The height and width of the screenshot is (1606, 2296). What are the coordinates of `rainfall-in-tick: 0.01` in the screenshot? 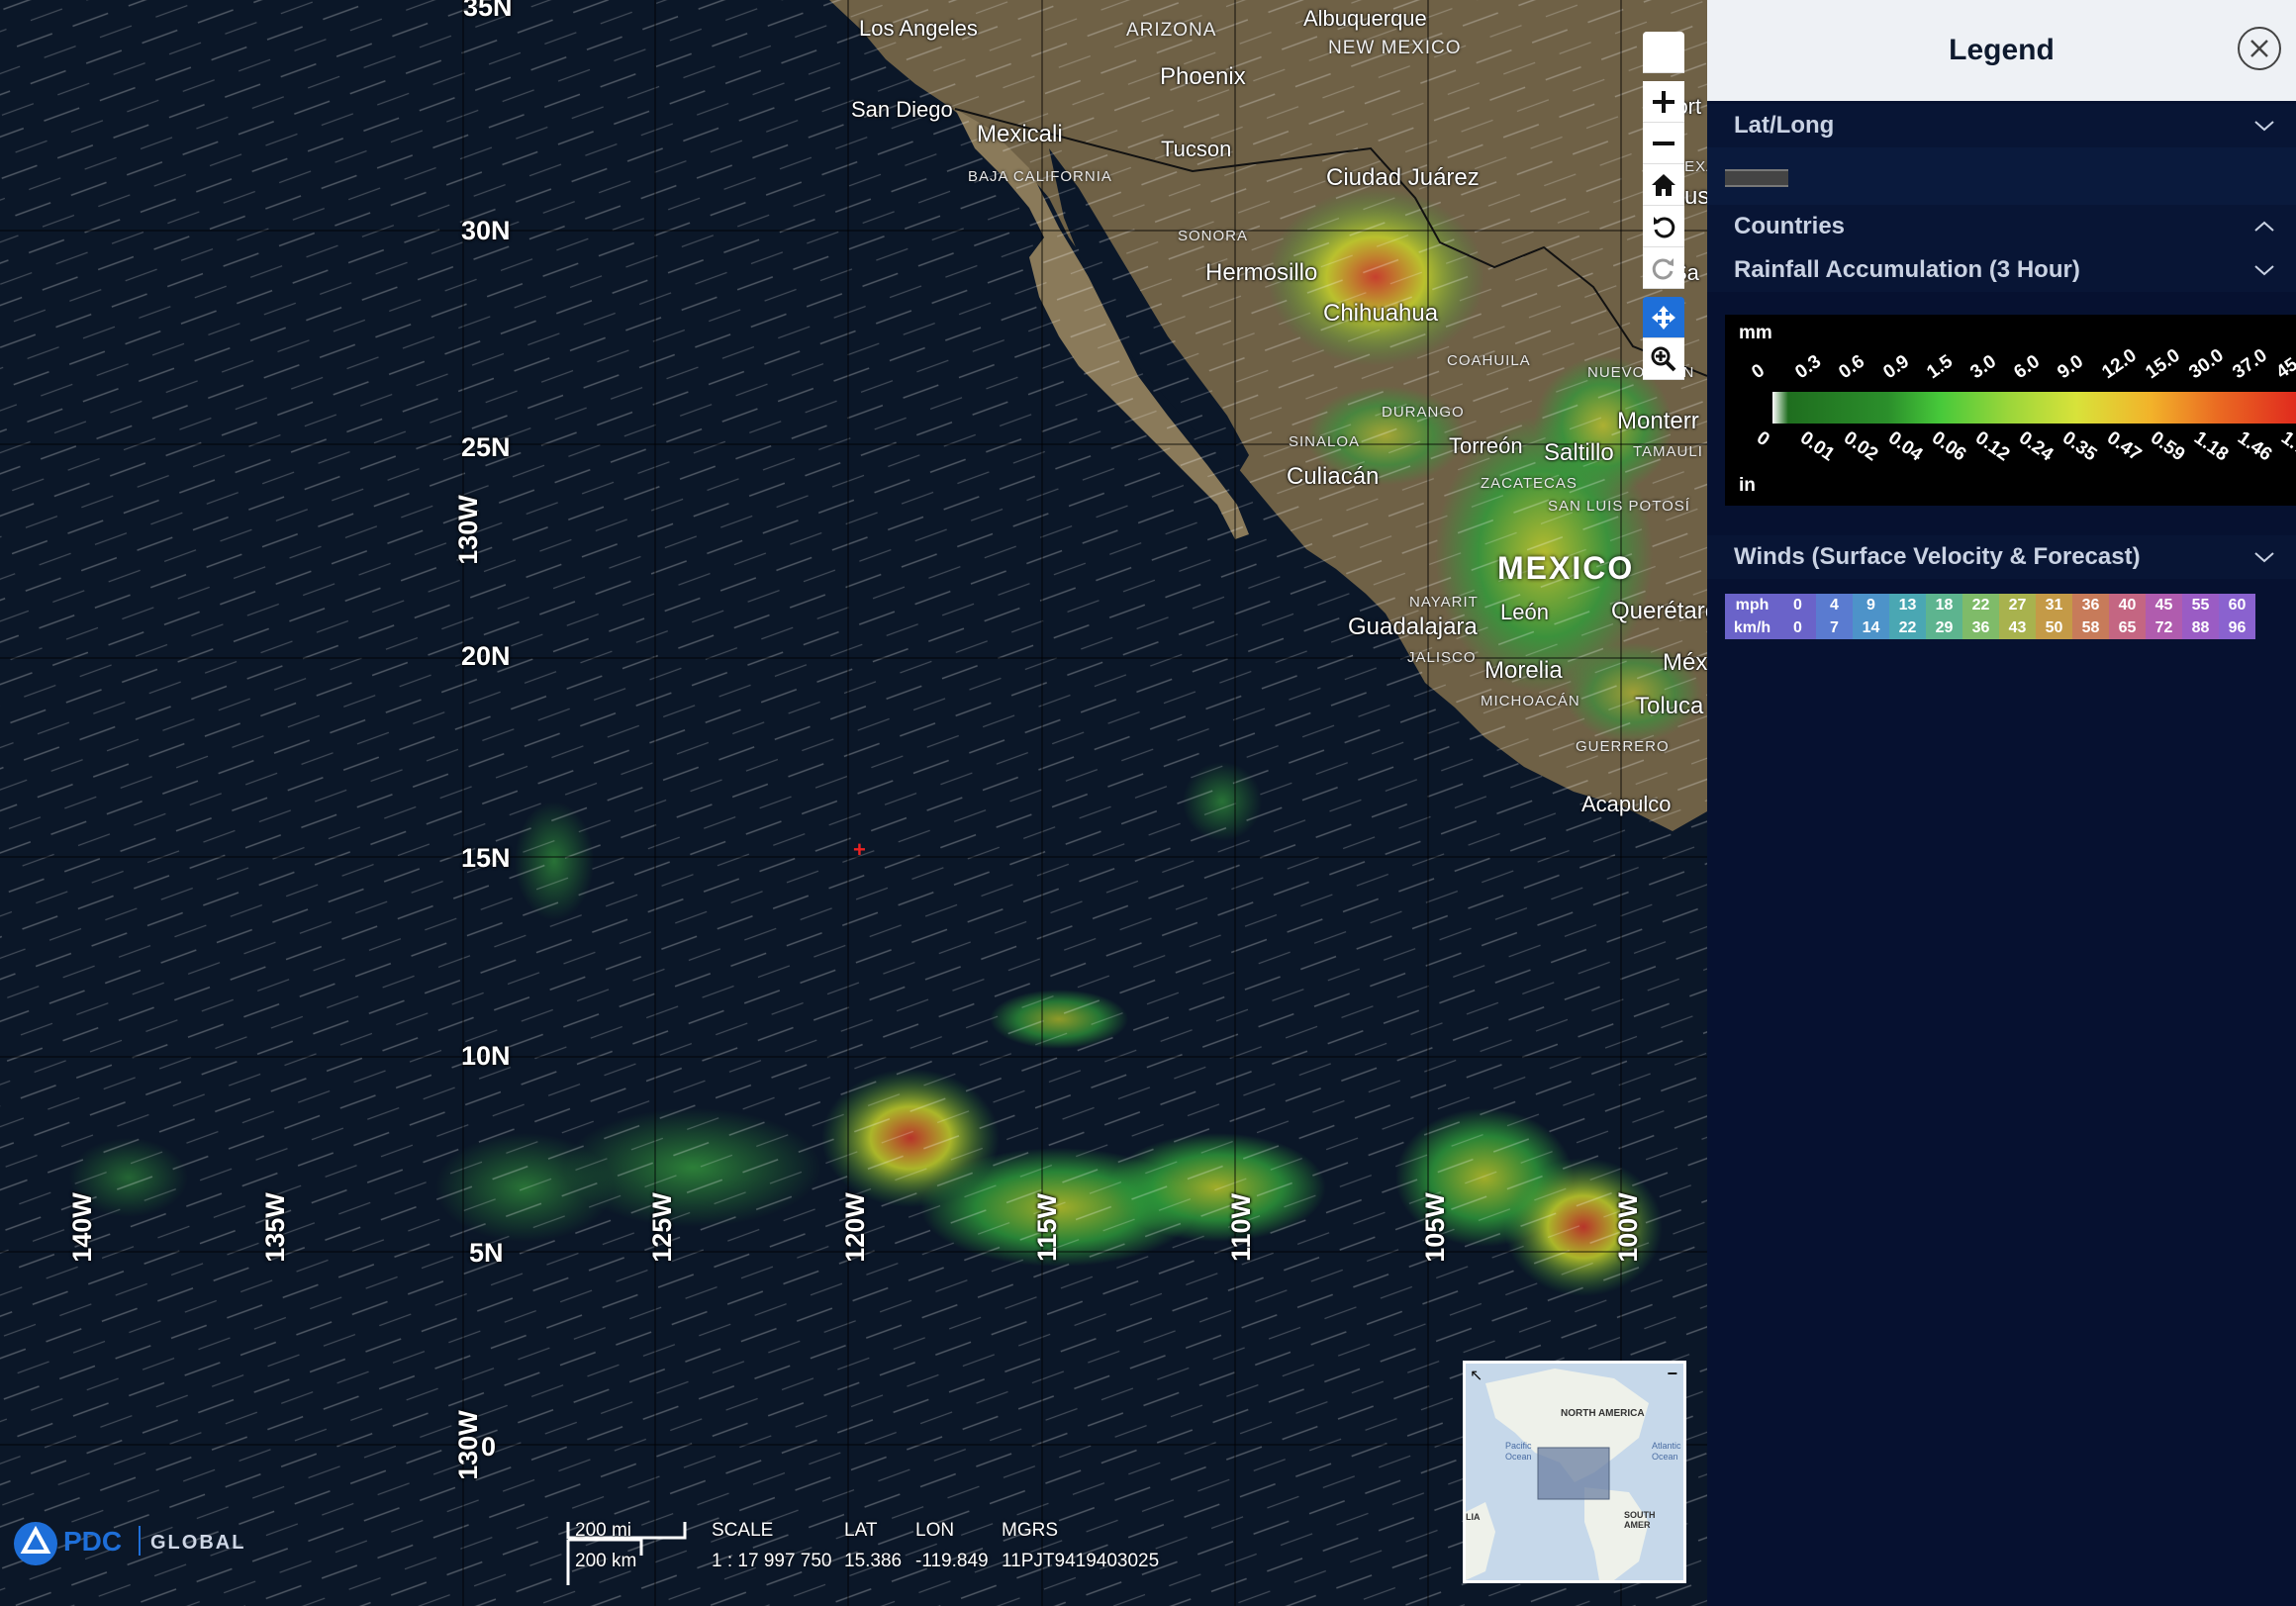 It's located at (1817, 447).